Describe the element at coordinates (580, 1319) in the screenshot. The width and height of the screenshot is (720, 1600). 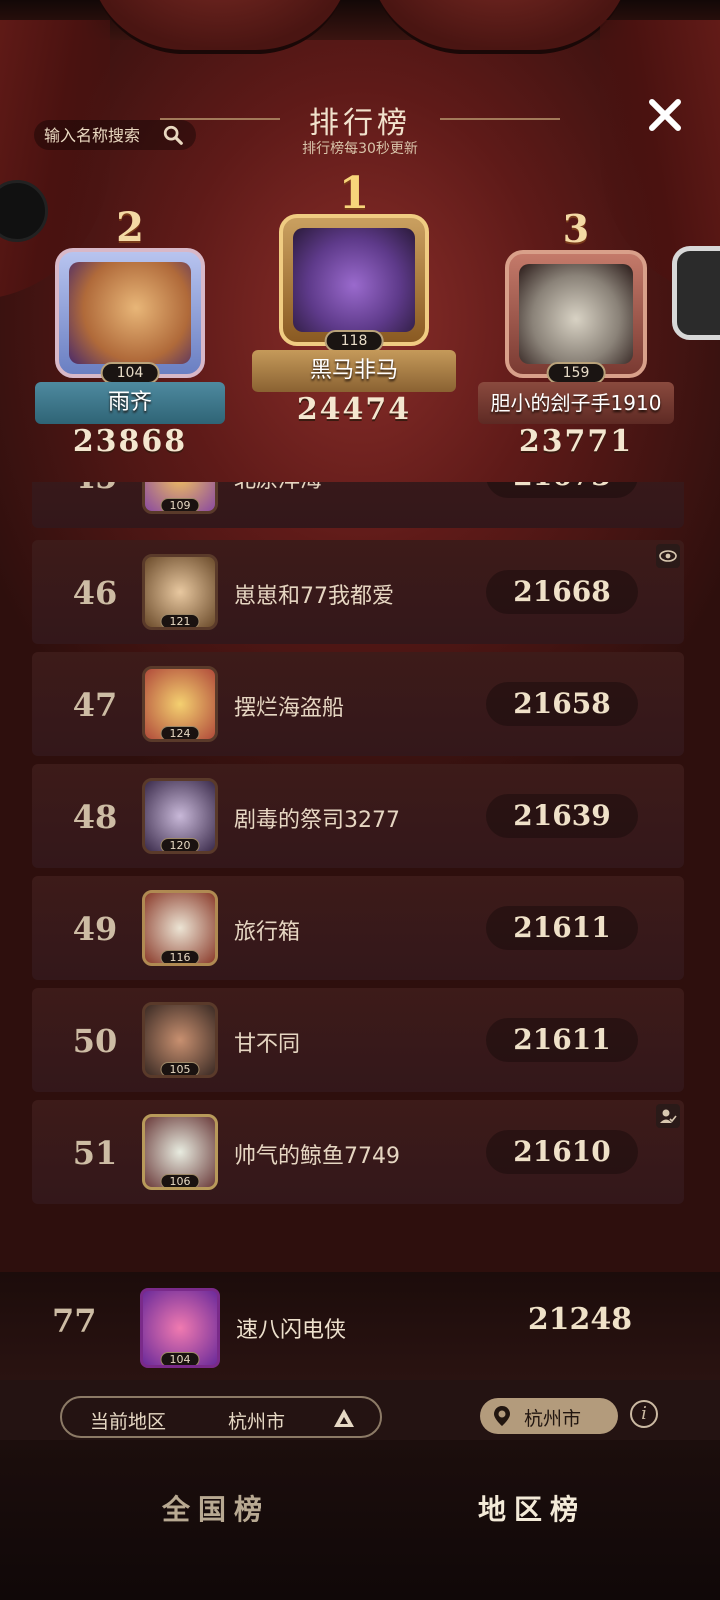
I see `my-score: 21248` at that location.